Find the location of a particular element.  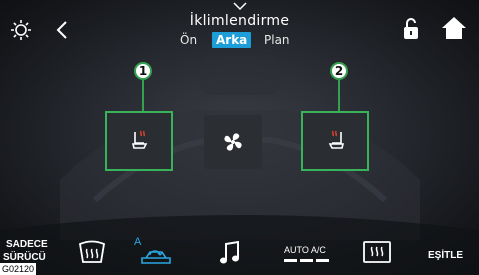

home-icon is located at coordinates (454, 28).